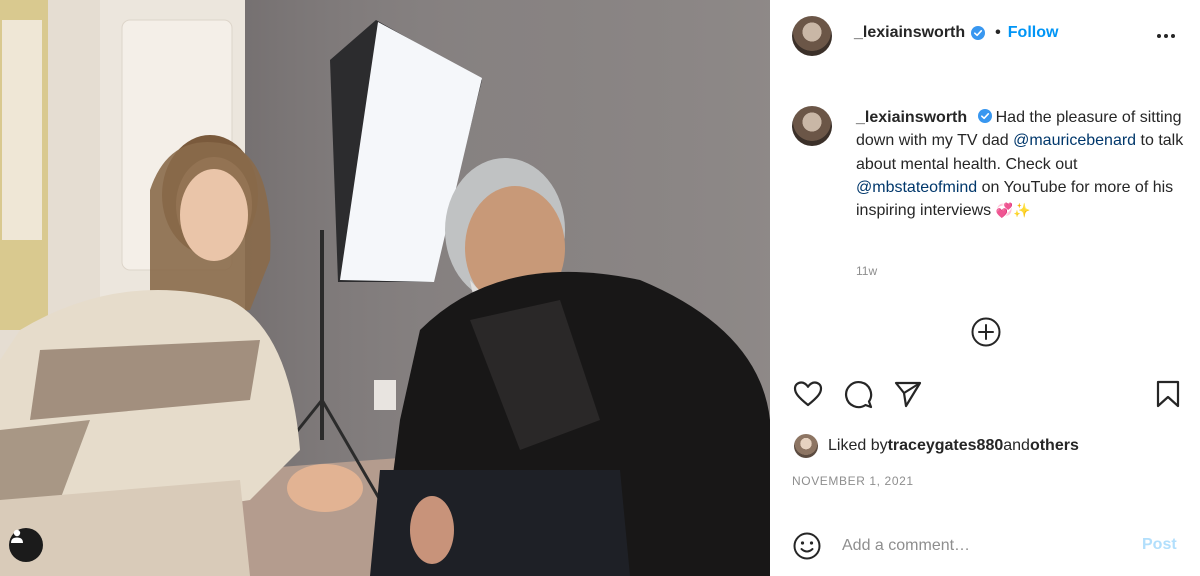 Image resolution: width=1200 pixels, height=576 pixels. What do you see at coordinates (1159, 545) in the screenshot?
I see `post-comment-button: Post` at bounding box center [1159, 545].